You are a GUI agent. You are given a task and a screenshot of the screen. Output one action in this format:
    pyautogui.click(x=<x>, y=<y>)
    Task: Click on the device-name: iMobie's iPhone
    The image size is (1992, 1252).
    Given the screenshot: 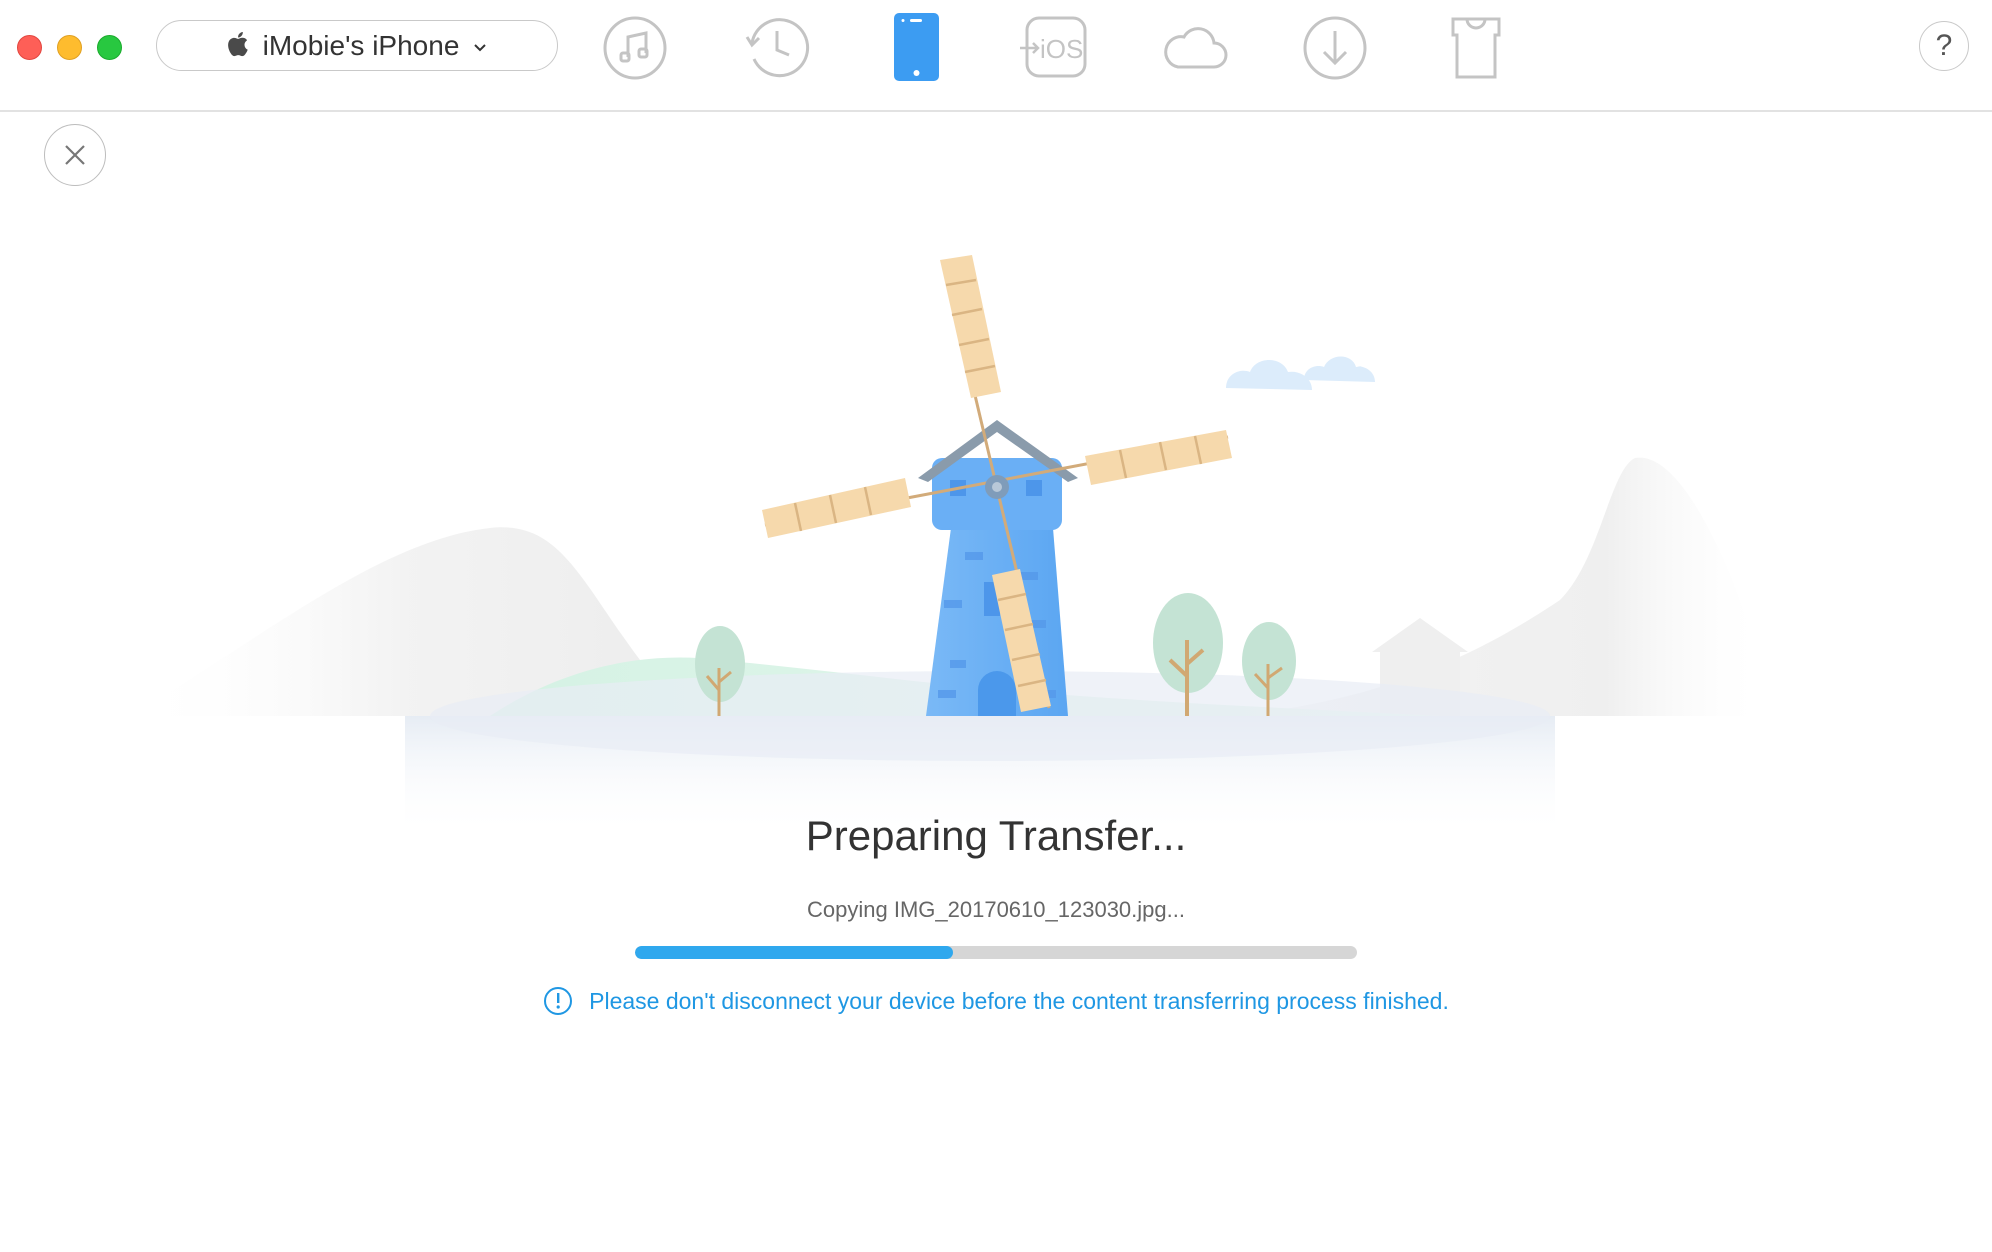 What is the action you would take?
    pyautogui.click(x=361, y=45)
    